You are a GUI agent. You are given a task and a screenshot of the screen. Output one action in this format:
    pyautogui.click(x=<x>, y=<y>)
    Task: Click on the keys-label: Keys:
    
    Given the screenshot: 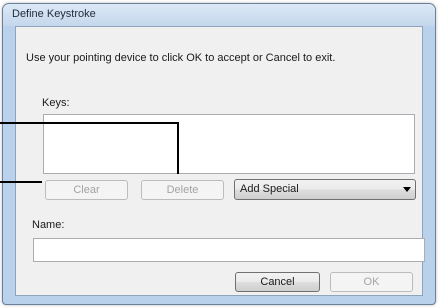 What is the action you would take?
    pyautogui.click(x=56, y=103)
    